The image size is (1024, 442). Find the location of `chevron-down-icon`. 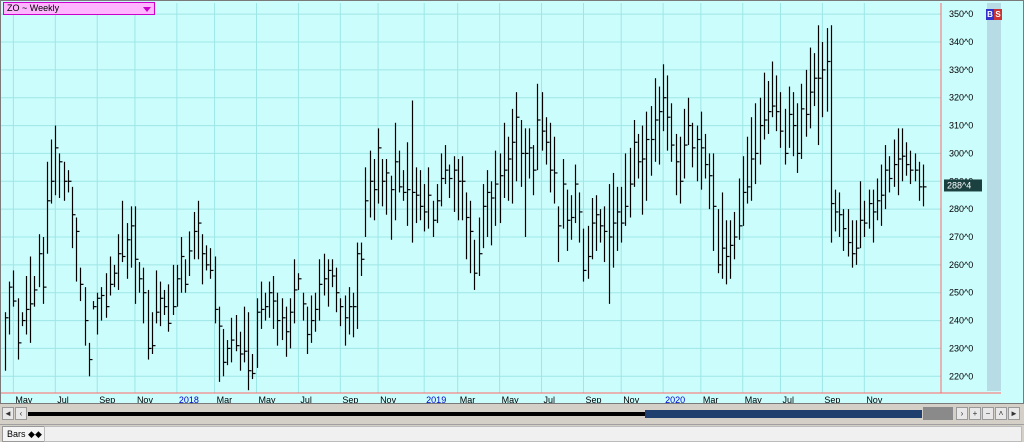

chevron-down-icon is located at coordinates (147, 9).